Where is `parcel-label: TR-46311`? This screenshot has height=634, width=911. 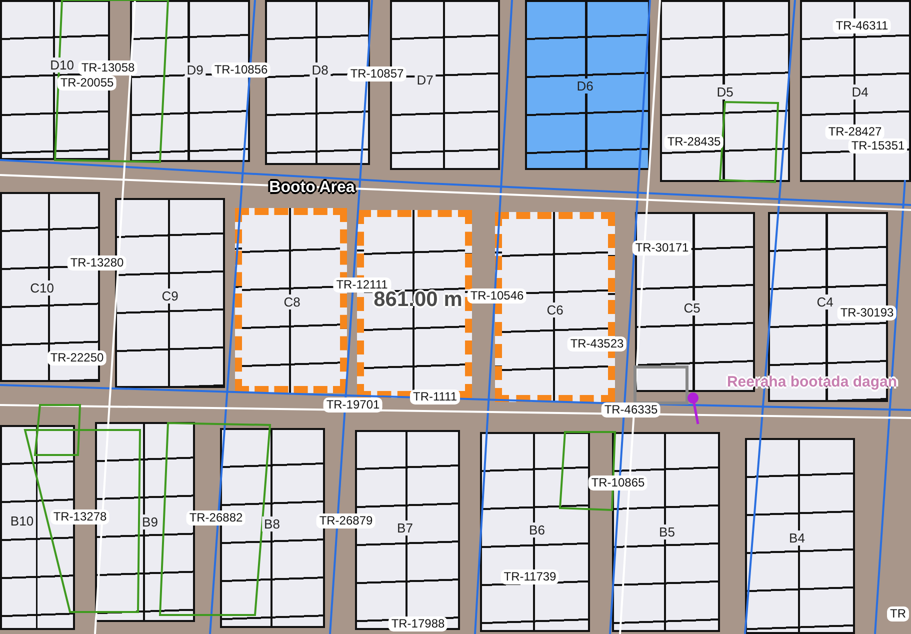
parcel-label: TR-46311 is located at coordinates (862, 26).